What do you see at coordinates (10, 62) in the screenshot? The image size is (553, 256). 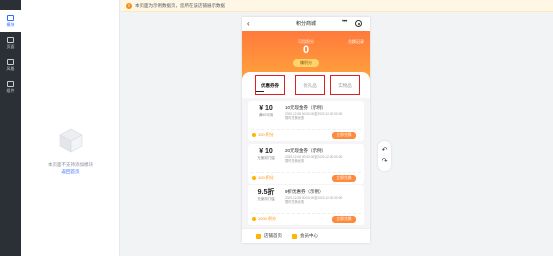 I see `brush-icon` at bounding box center [10, 62].